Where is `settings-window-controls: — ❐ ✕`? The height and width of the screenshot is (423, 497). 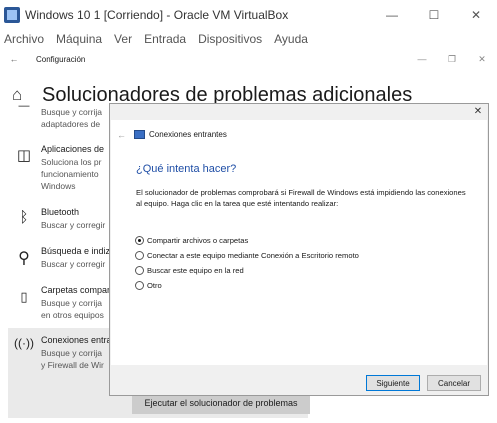 settings-window-controls: — ❐ ✕ is located at coordinates (452, 59).